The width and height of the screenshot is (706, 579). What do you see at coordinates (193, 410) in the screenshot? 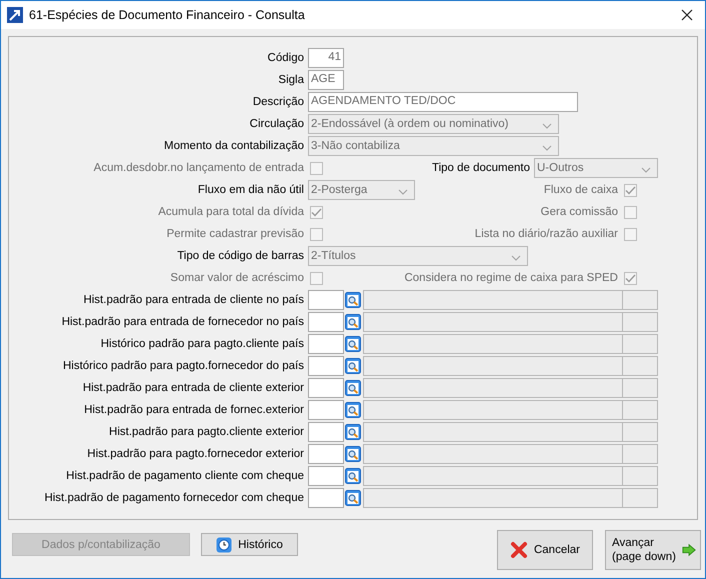
I see `field-label: Hist.padrão para entrada de fornec.exterior` at bounding box center [193, 410].